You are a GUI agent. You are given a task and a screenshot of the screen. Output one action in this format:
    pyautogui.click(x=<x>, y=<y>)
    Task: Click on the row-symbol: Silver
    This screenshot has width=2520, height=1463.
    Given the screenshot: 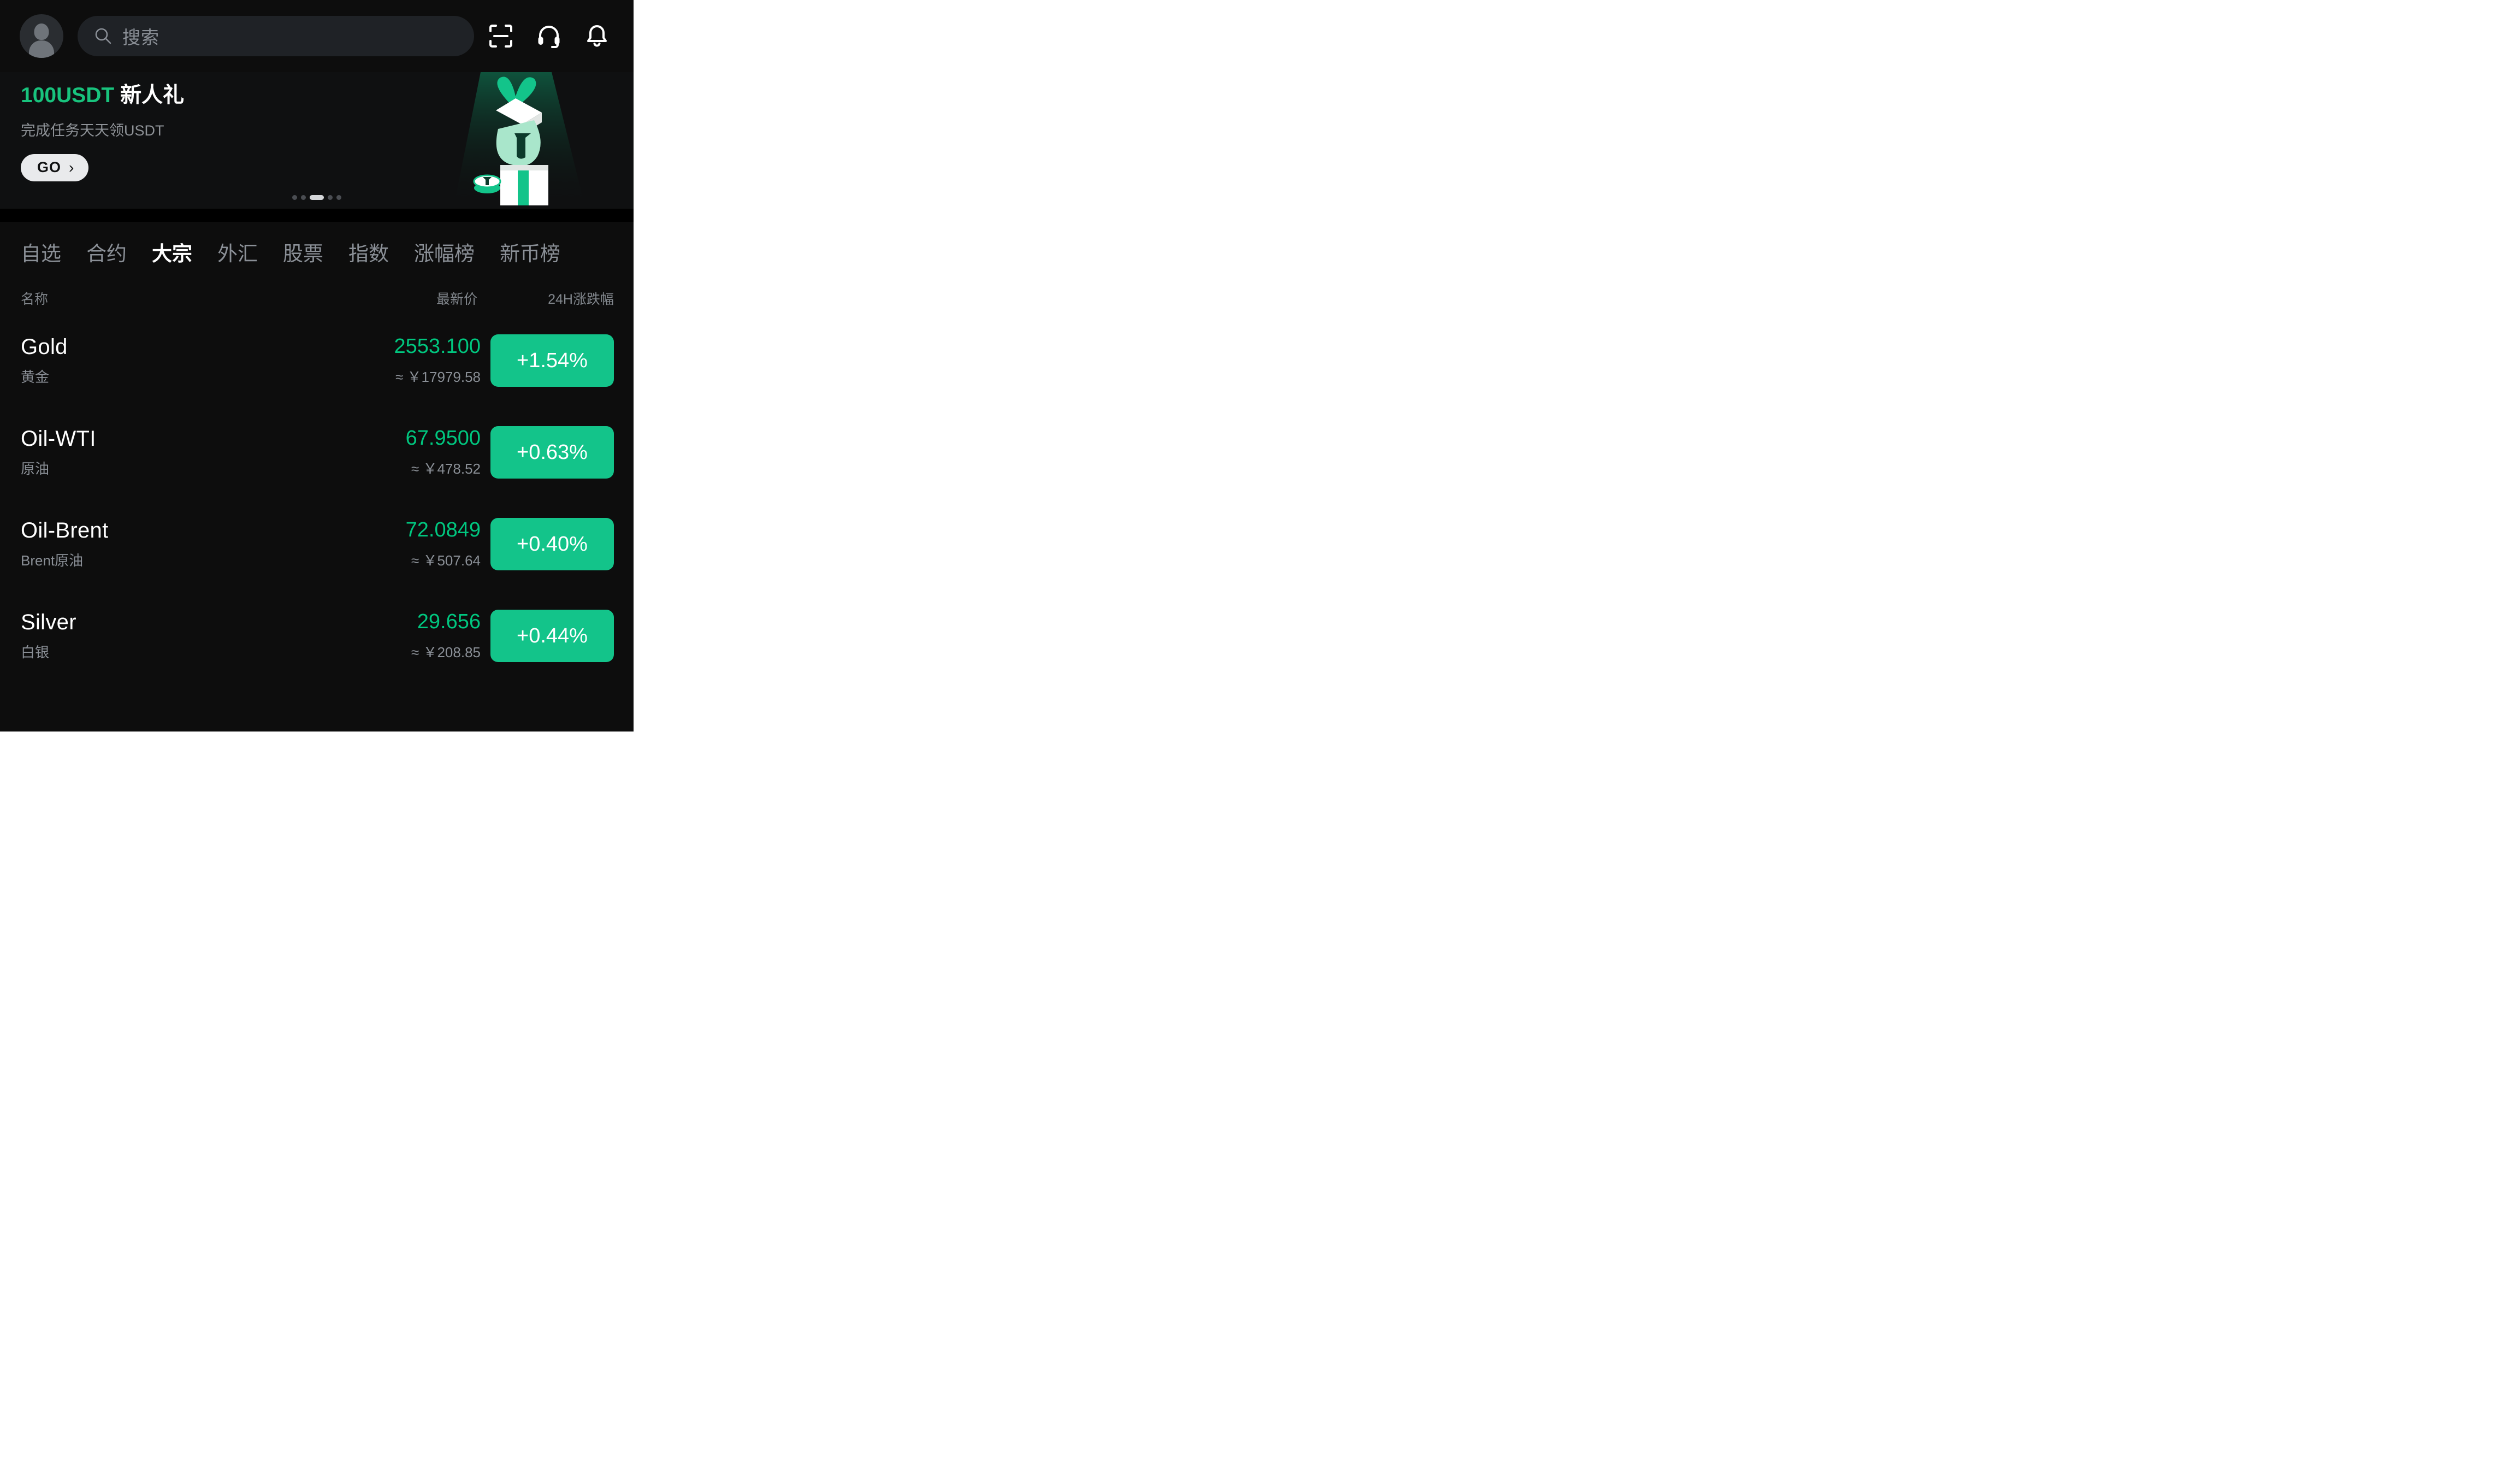 What is the action you would take?
    pyautogui.click(x=48, y=622)
    